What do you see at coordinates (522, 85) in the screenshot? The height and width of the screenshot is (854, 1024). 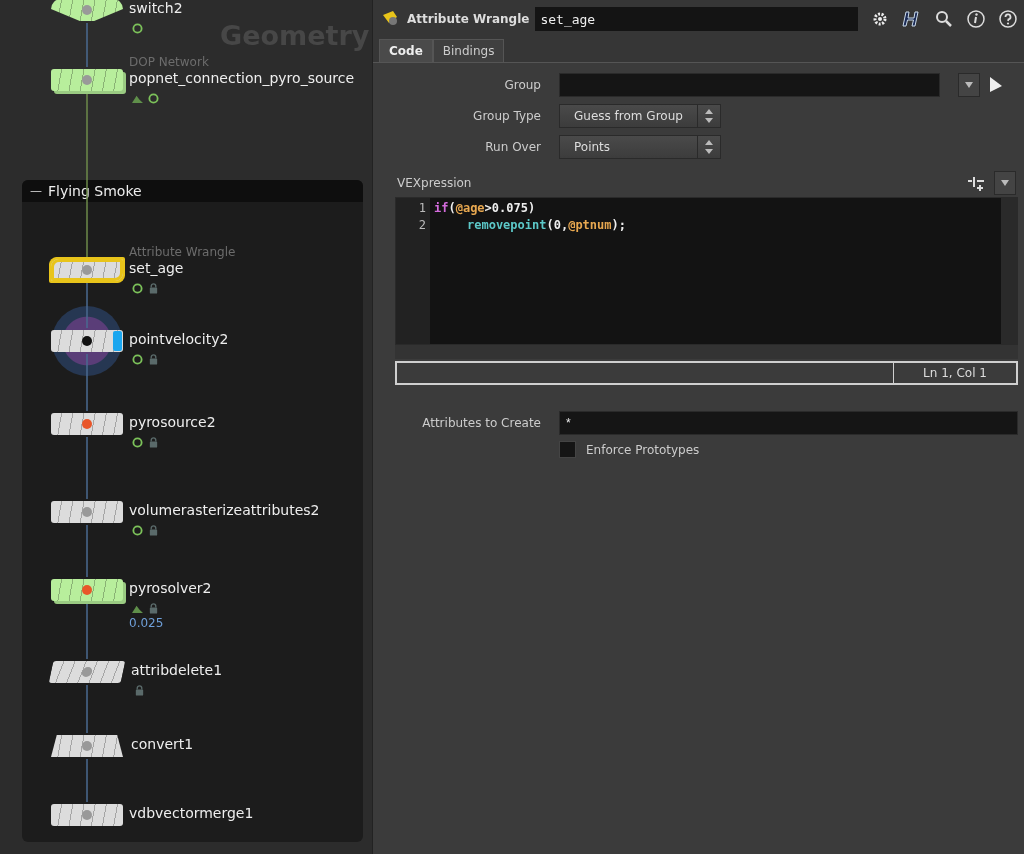 I see `parameter-label: Group` at bounding box center [522, 85].